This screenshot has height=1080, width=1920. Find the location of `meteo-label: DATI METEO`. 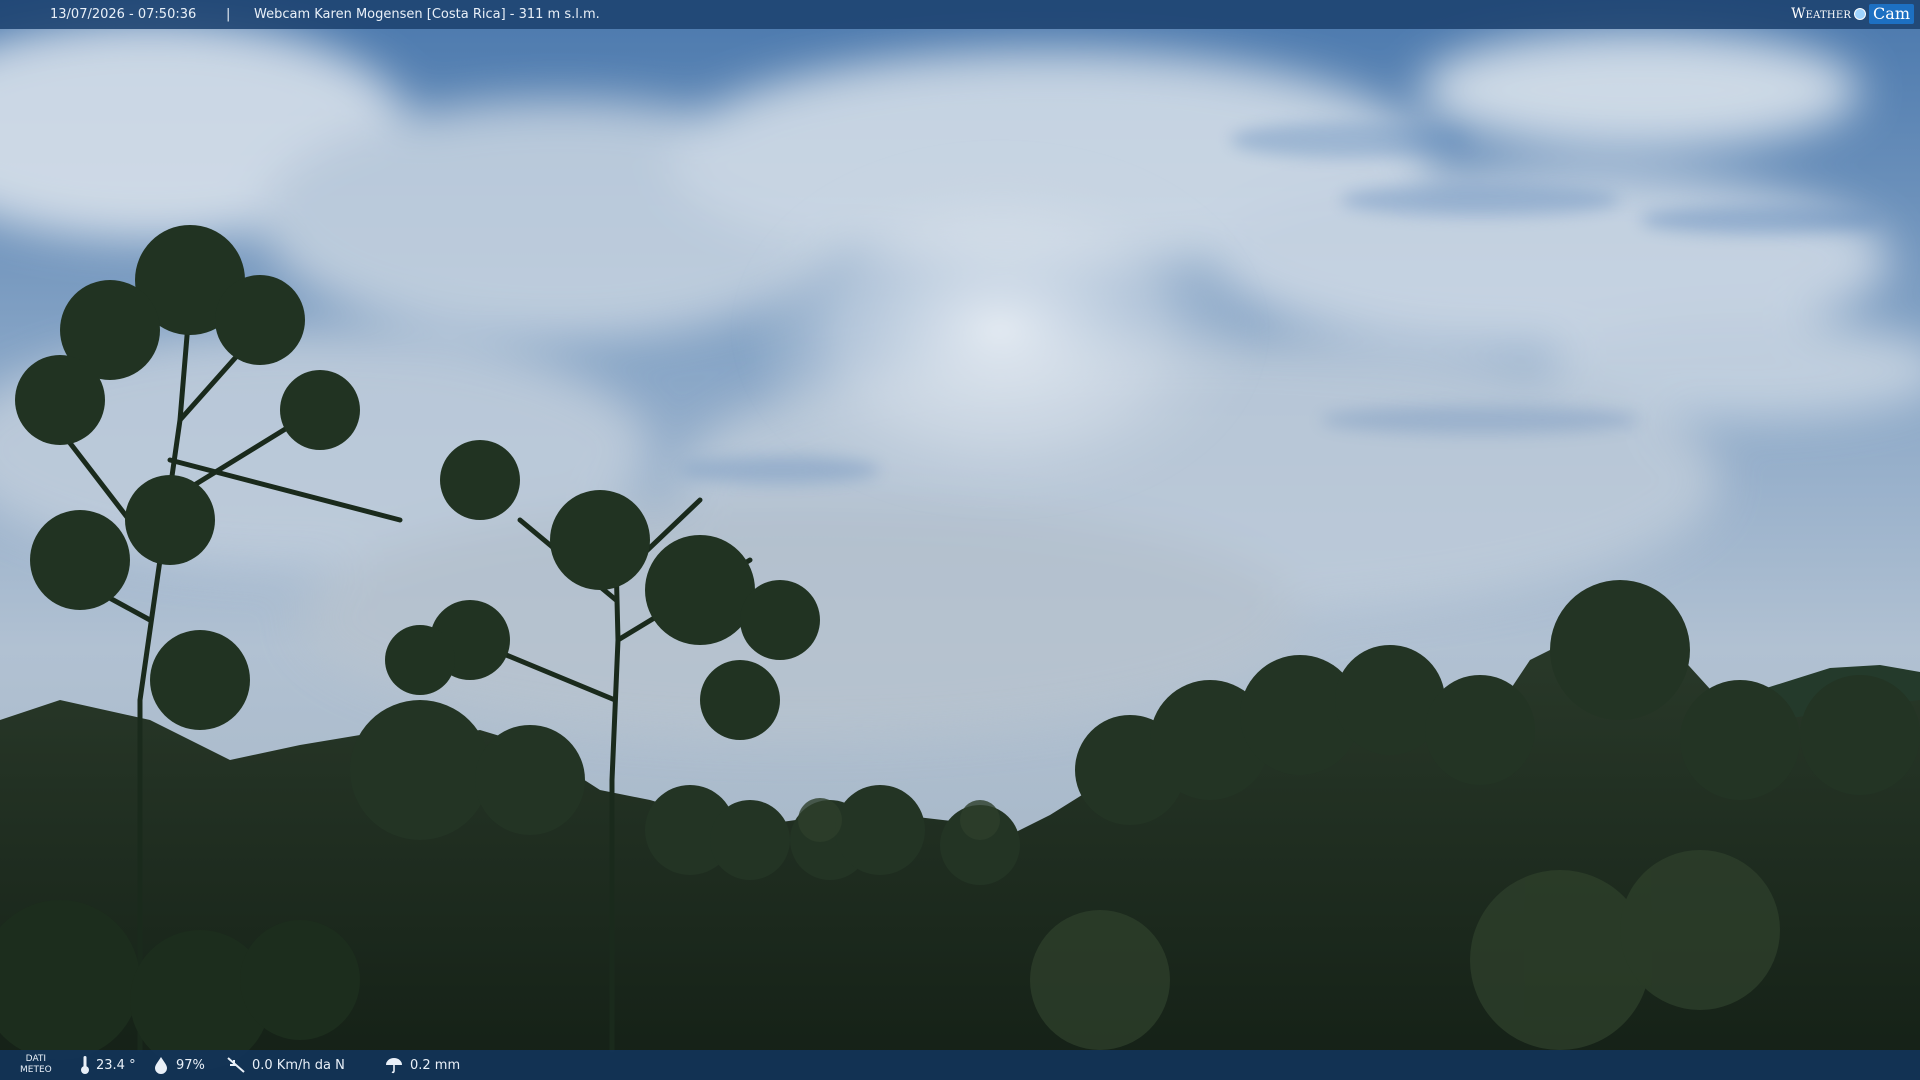

meteo-label: DATI METEO is located at coordinates (36, 1065).